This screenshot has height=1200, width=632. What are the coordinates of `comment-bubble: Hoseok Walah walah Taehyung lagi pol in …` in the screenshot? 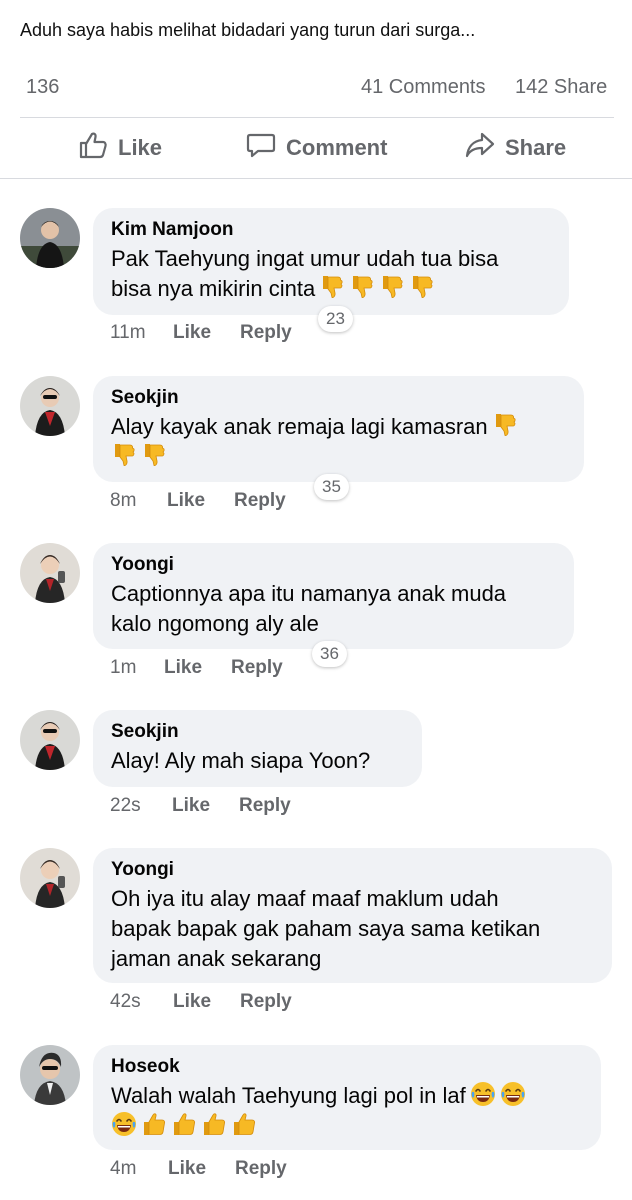 It's located at (347, 1097).